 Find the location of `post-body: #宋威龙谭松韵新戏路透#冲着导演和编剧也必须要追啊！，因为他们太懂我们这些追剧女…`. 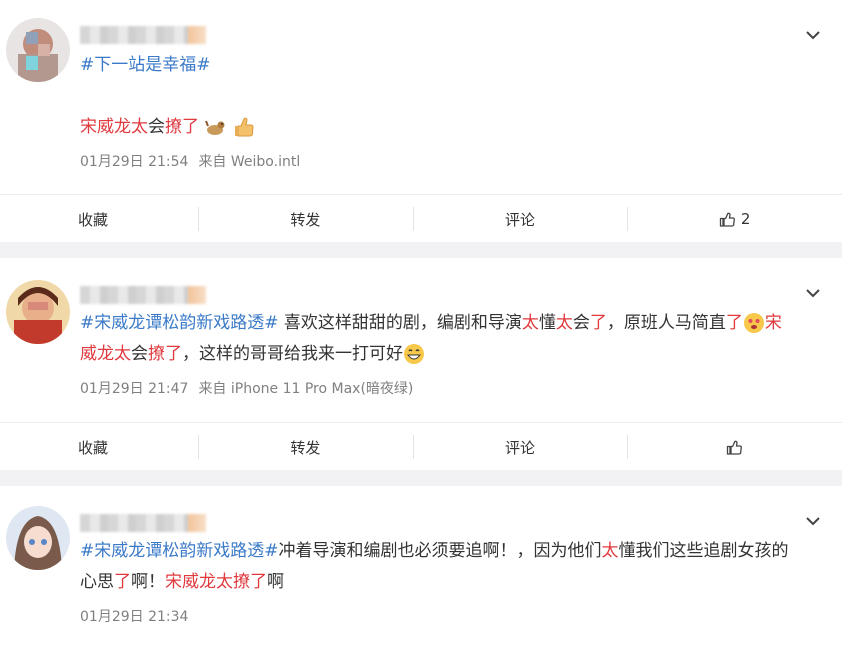

post-body: #宋威龙谭松韵新戏路透#冲着导演和编剧也必须要追啊！，因为他们太懂我们这些追剧女… is located at coordinates (446, 567).